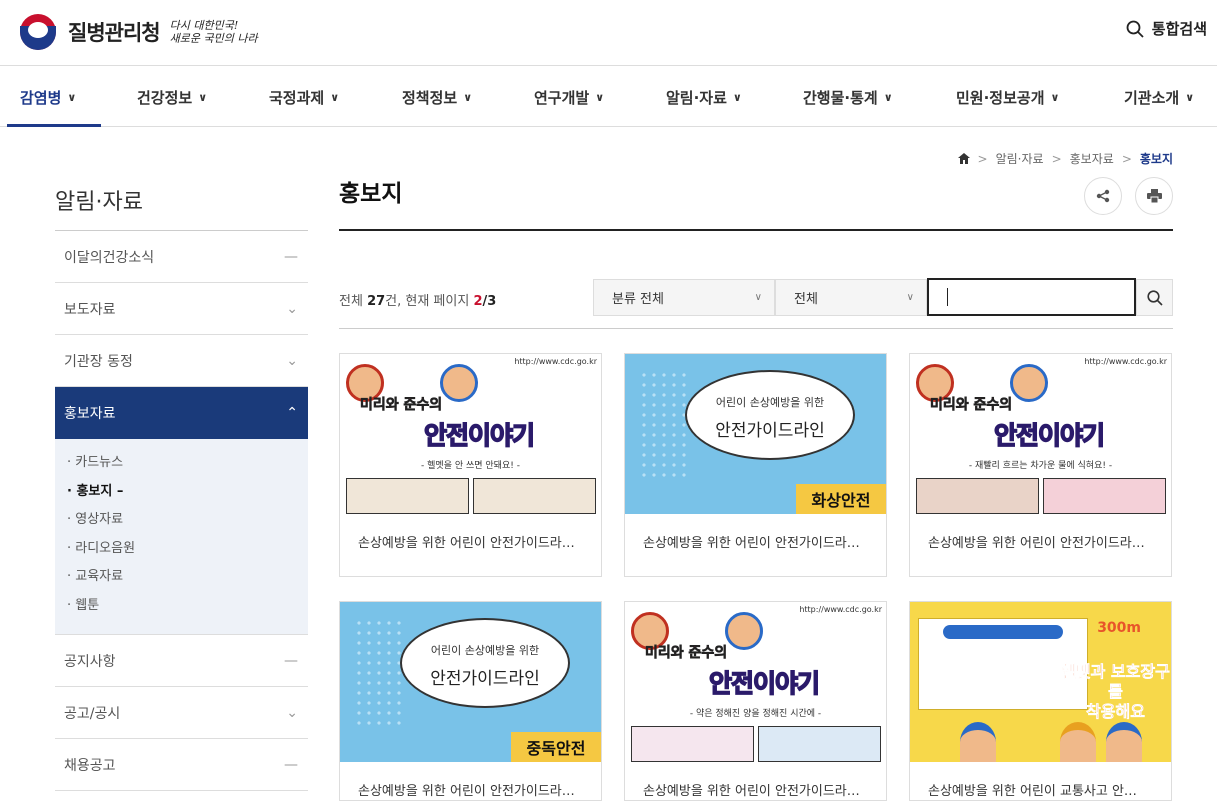 The width and height of the screenshot is (1217, 801). Describe the element at coordinates (437, 97) in the screenshot. I see `gnb-item-policy-info: 정책정보 ∨` at that location.